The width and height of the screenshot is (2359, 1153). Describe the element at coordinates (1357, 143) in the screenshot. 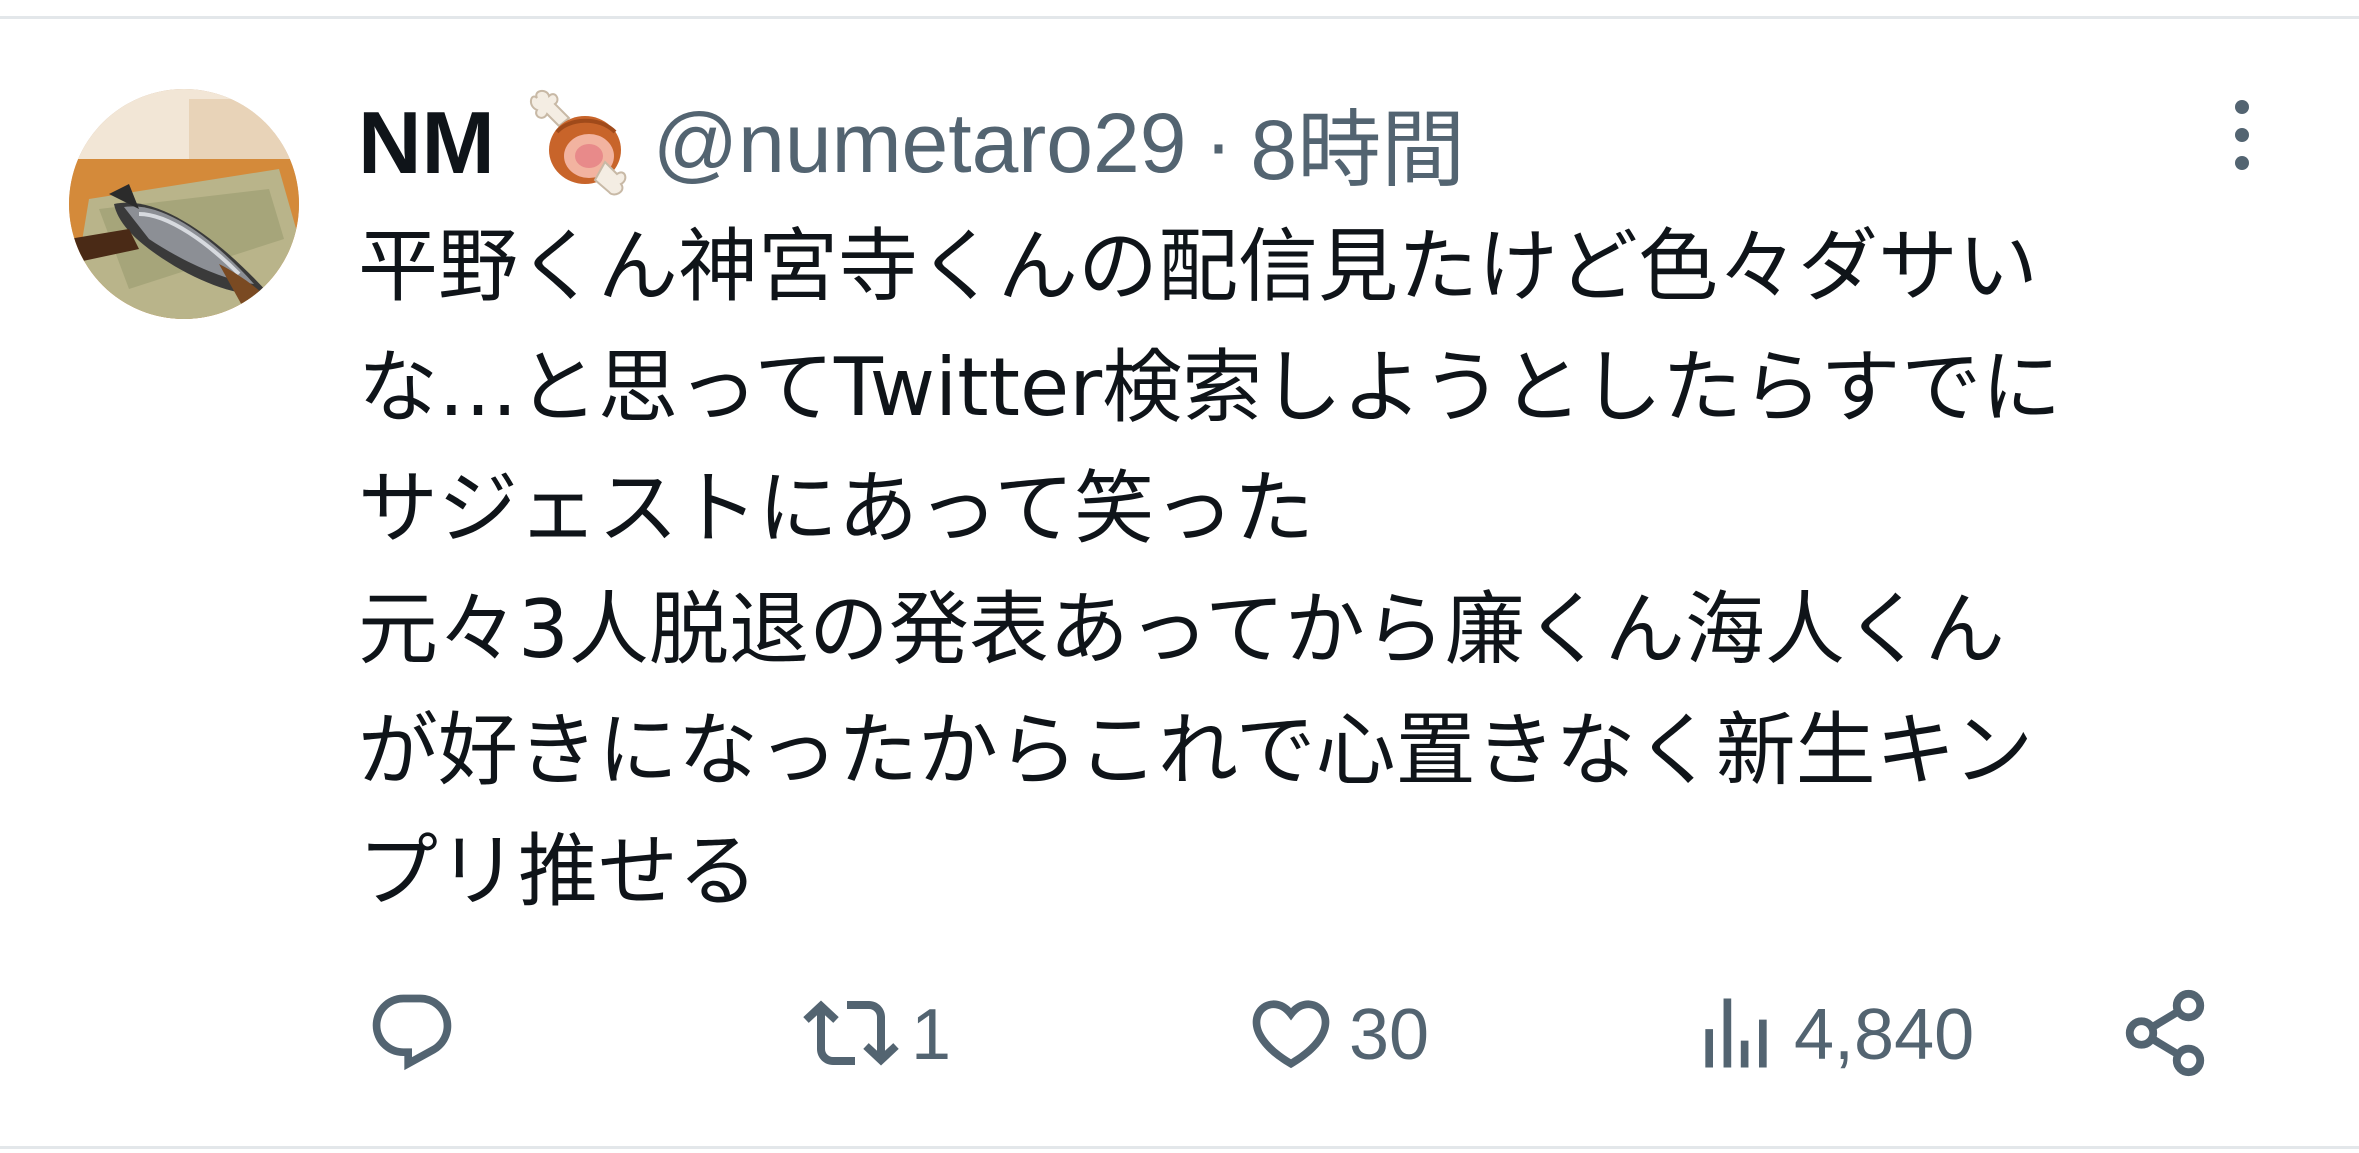

I see `timestamp: 8時間` at that location.